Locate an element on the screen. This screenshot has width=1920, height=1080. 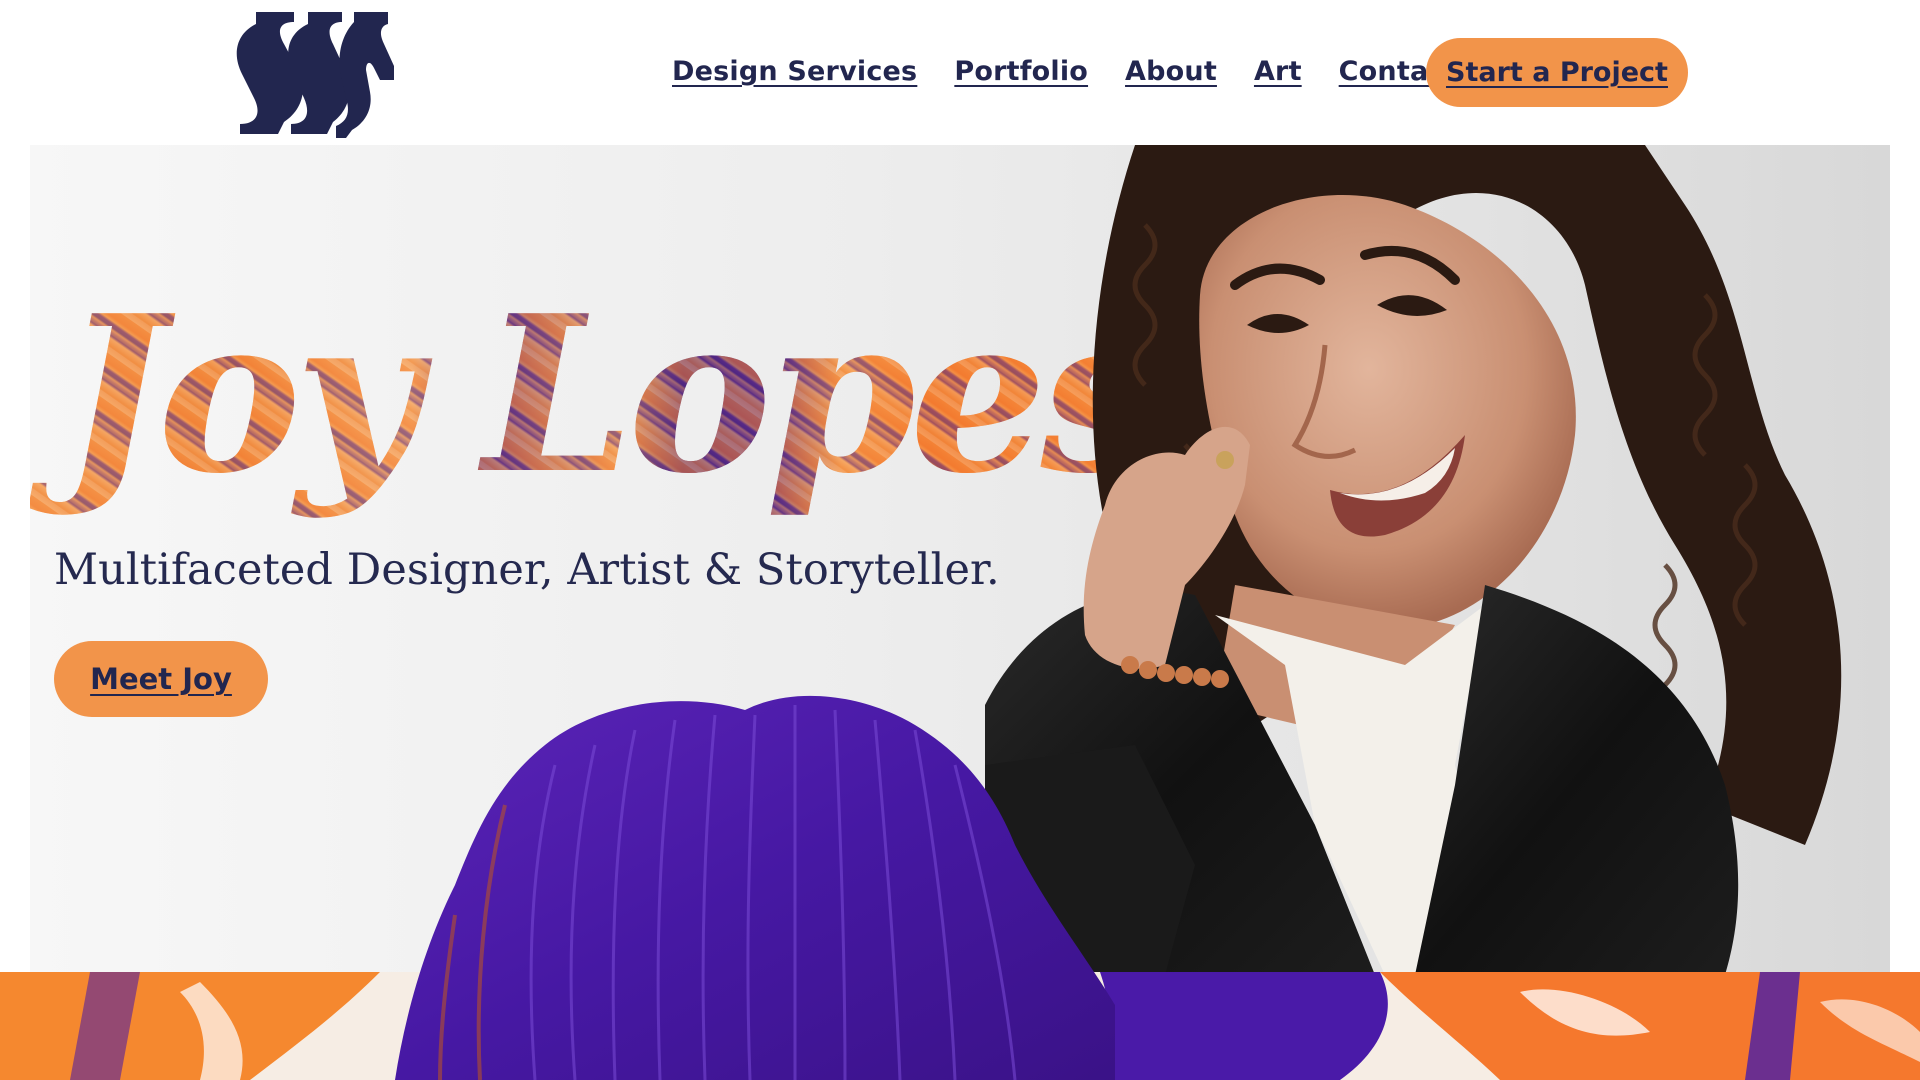
meet-joy-label: Meet Joy is located at coordinates (161, 679).